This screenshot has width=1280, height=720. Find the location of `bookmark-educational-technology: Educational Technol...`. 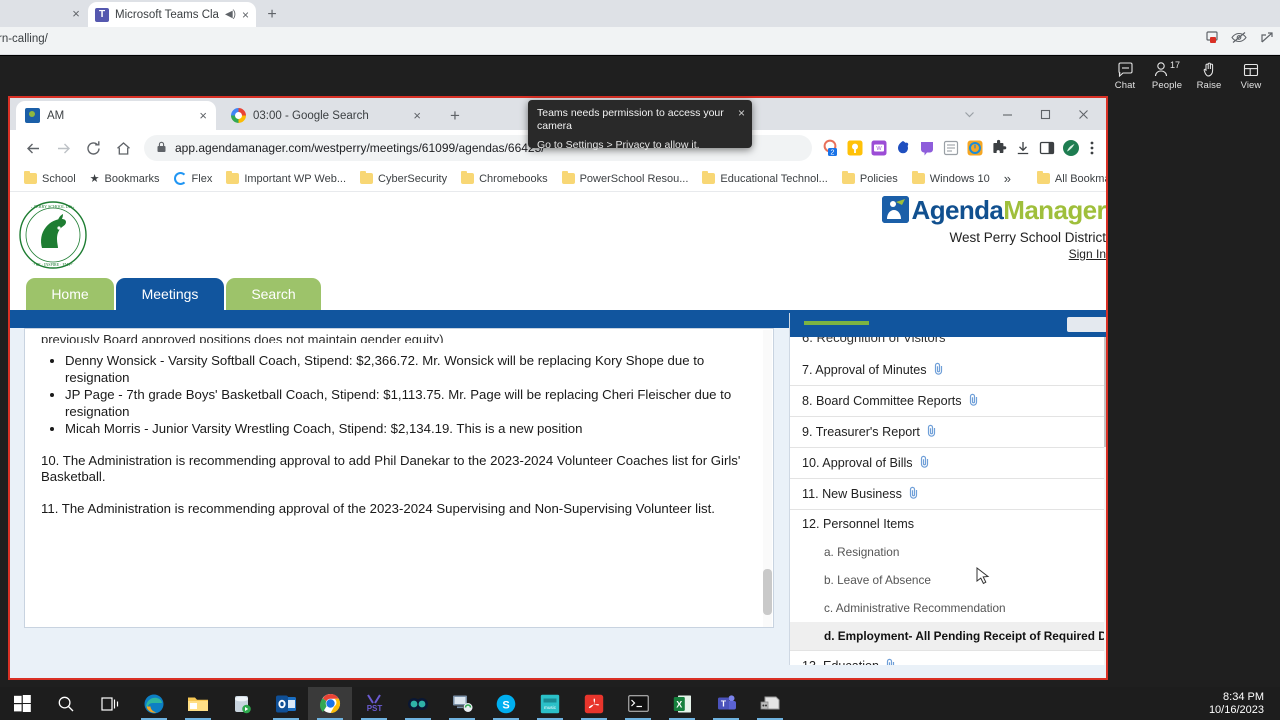

bookmark-educational-technology: Educational Technol... is located at coordinates (764, 179).